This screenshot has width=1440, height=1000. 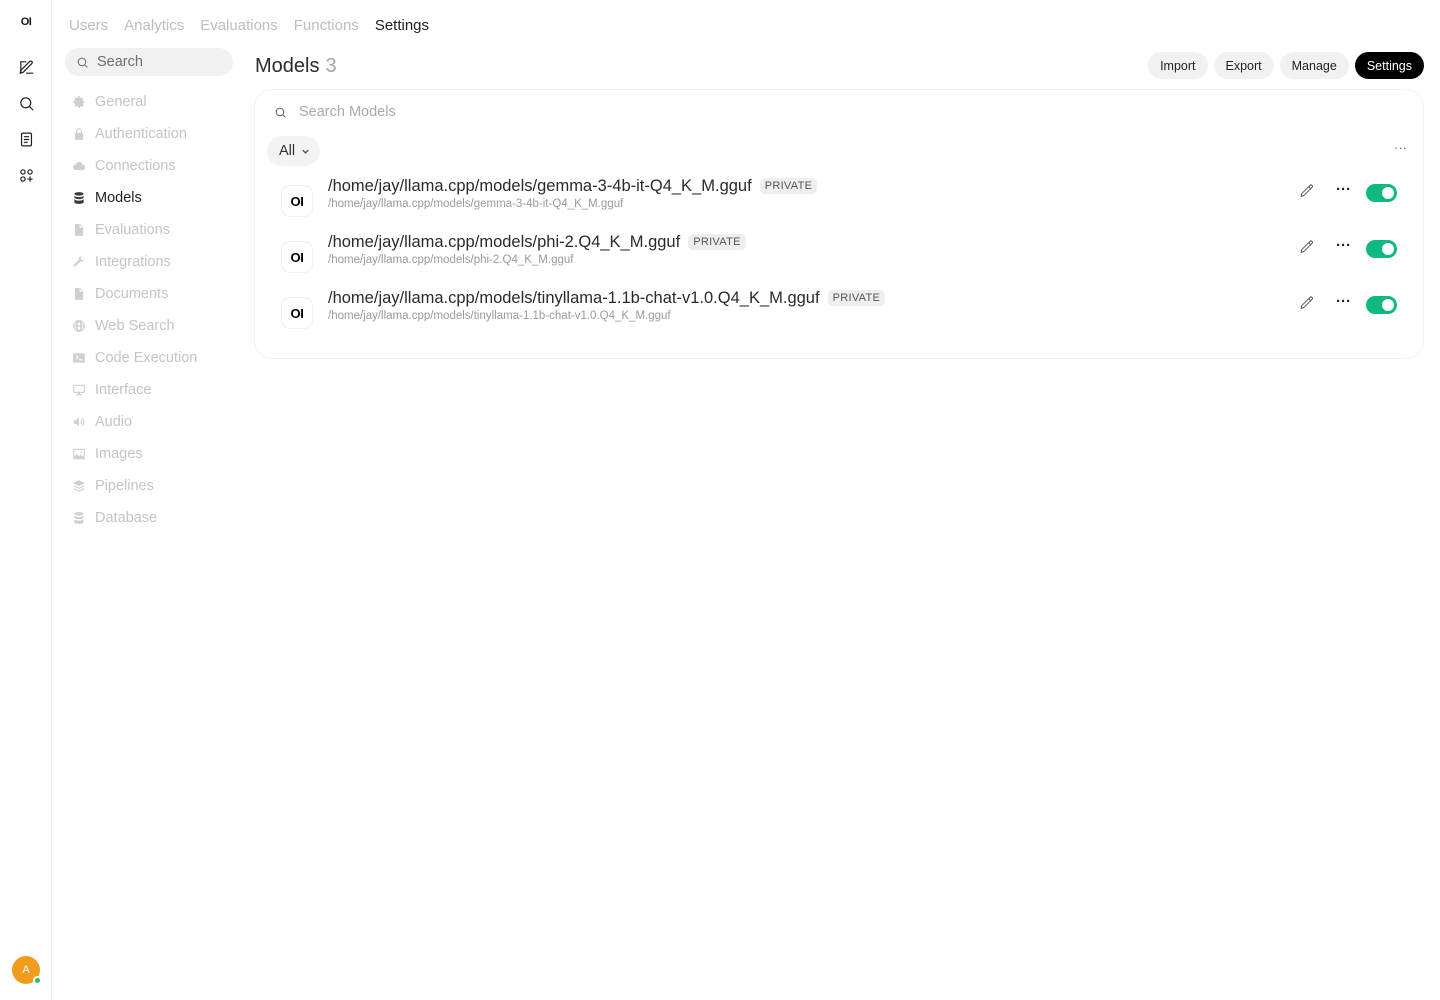 I want to click on online-status-dot, so click(x=37, y=980).